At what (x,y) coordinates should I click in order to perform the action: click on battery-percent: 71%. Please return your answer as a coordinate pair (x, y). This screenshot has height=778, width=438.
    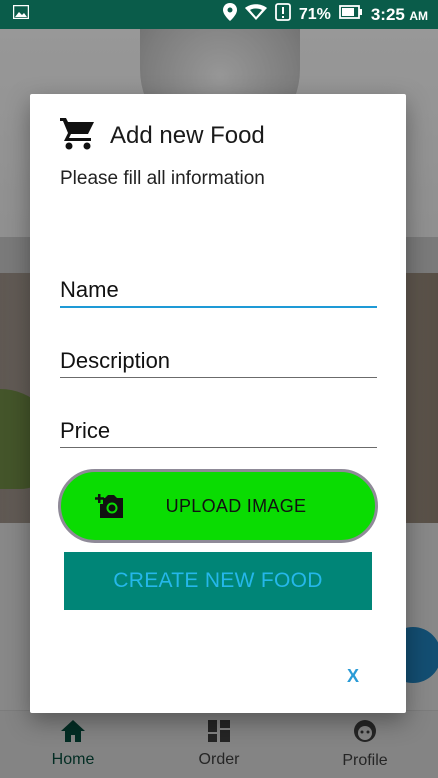
    Looking at the image, I should click on (314, 14).